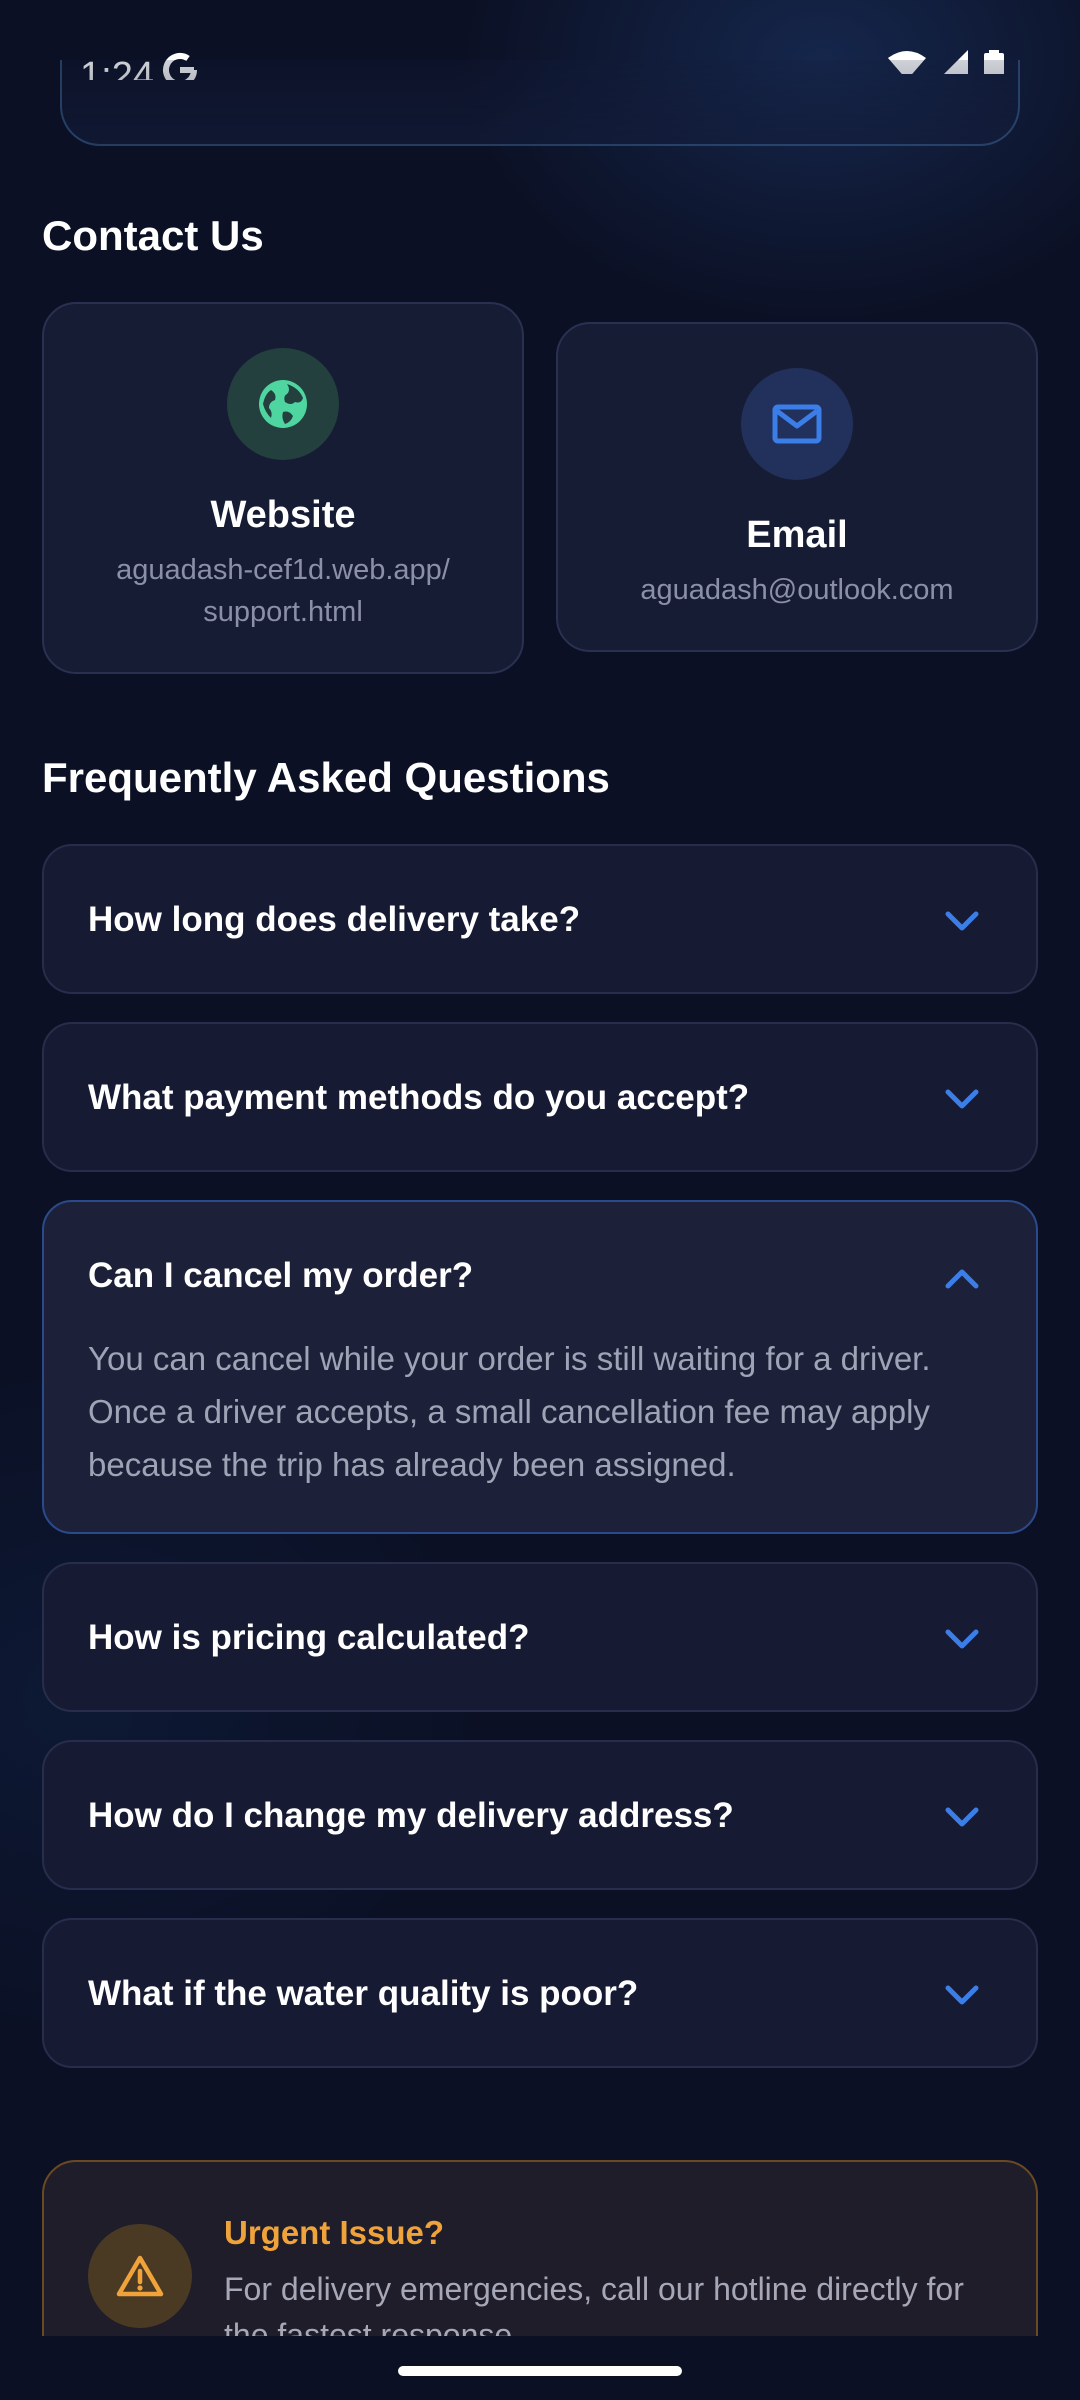 The image size is (1080, 2400). I want to click on urgent-title: Urgent Issue?, so click(334, 2232).